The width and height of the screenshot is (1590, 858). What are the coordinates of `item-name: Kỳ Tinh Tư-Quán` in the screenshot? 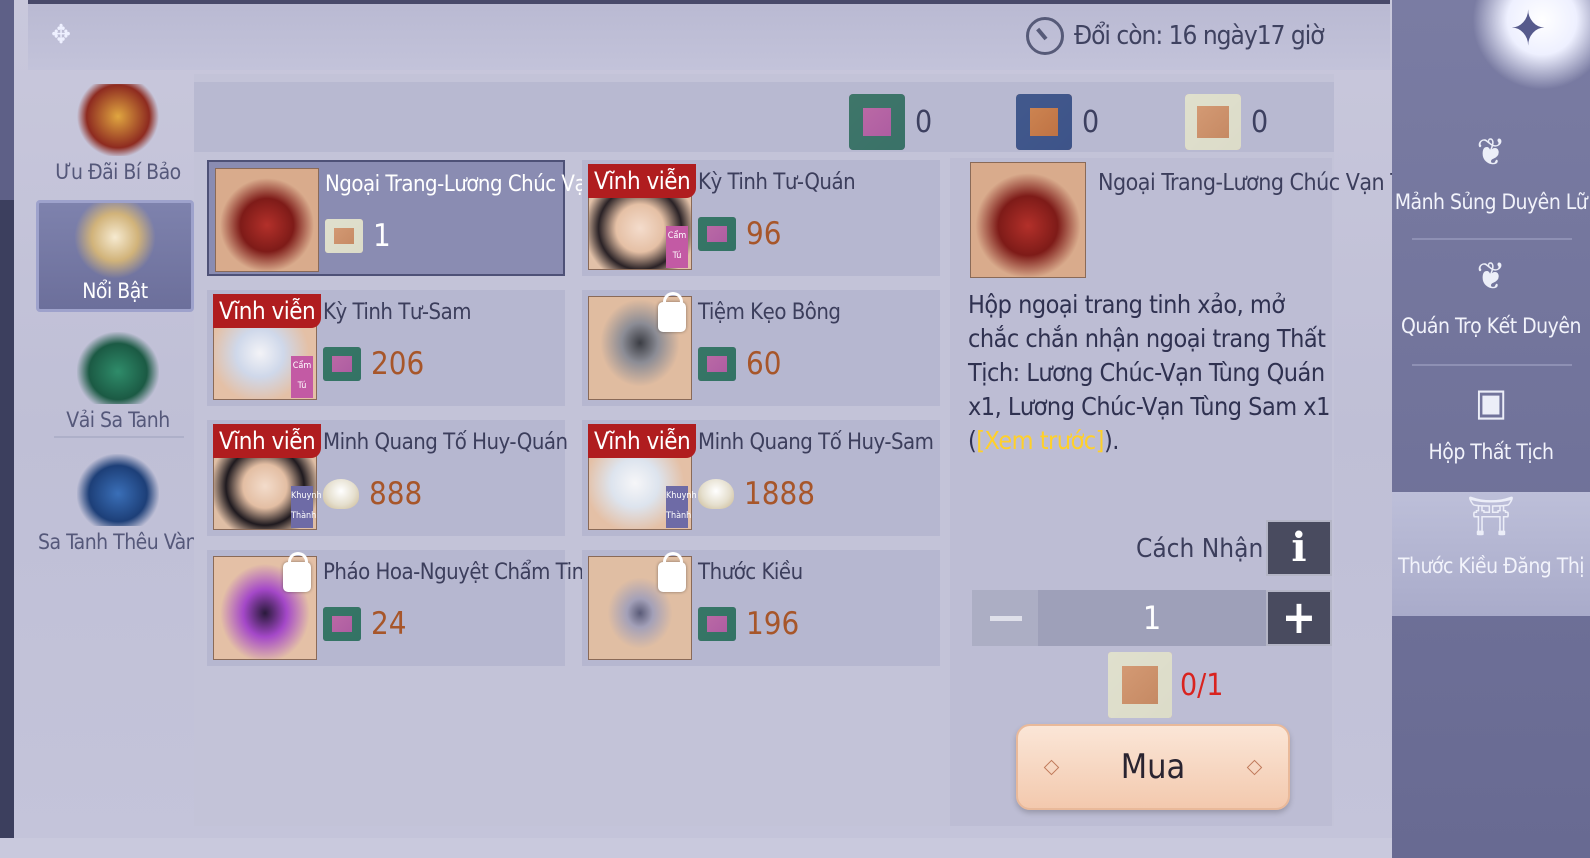 It's located at (777, 182).